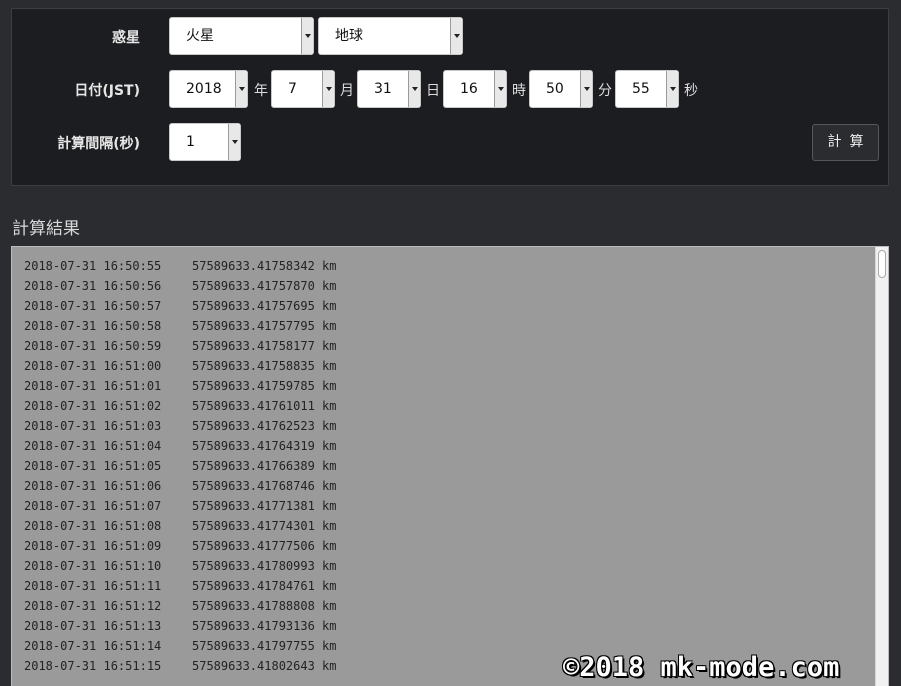 The image size is (901, 686). Describe the element at coordinates (93, 386) in the screenshot. I see `result-timestamp: 2018-07-31 16:51:01` at that location.